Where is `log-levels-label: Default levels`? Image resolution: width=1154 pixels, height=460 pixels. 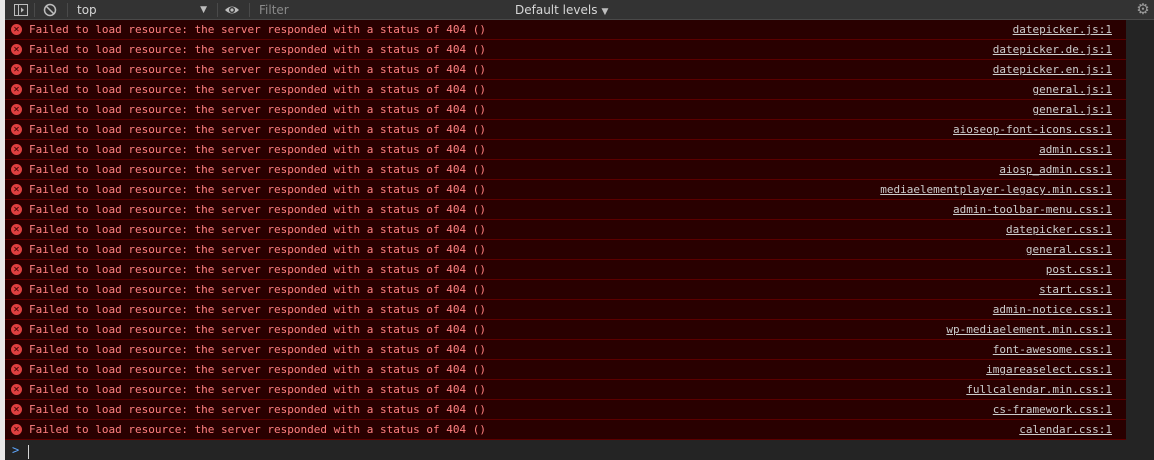 log-levels-label: Default levels is located at coordinates (556, 10).